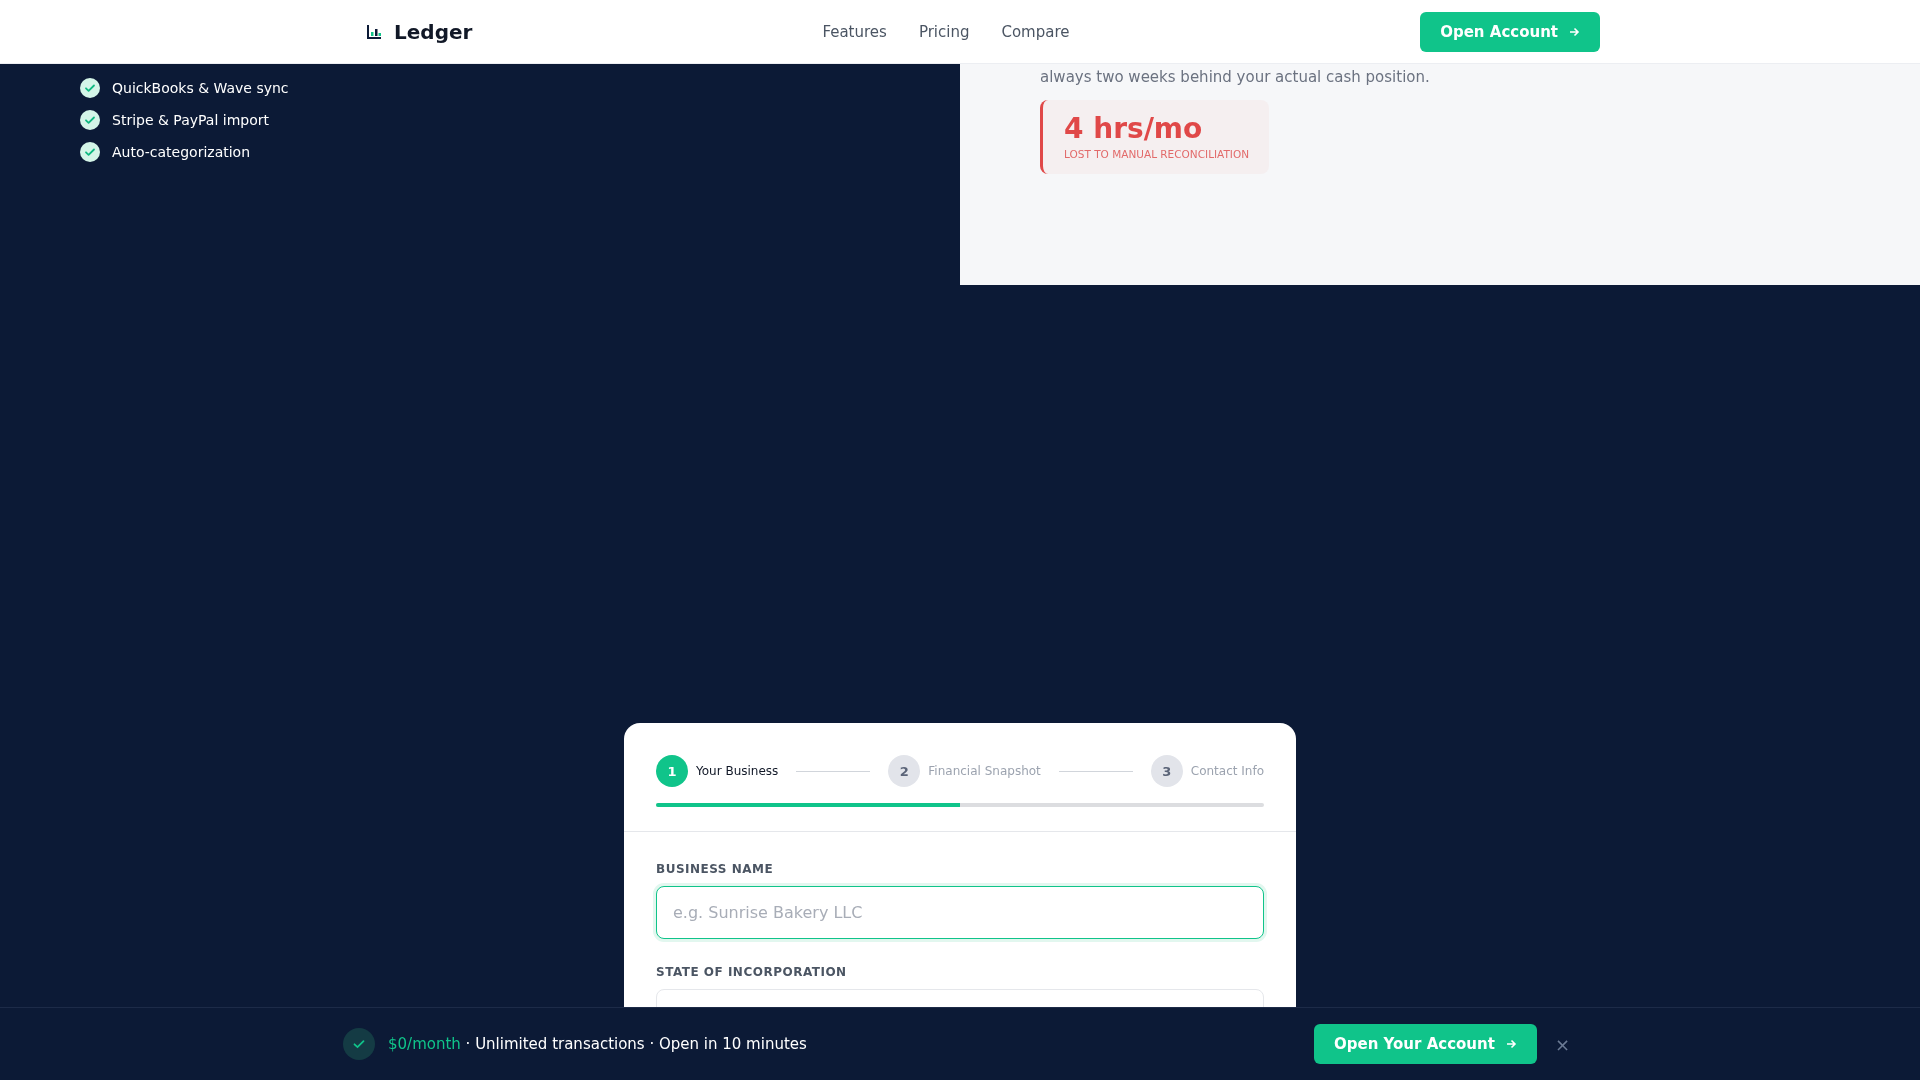  I want to click on field-label: STATE OF INCORPORATION, so click(752, 972).